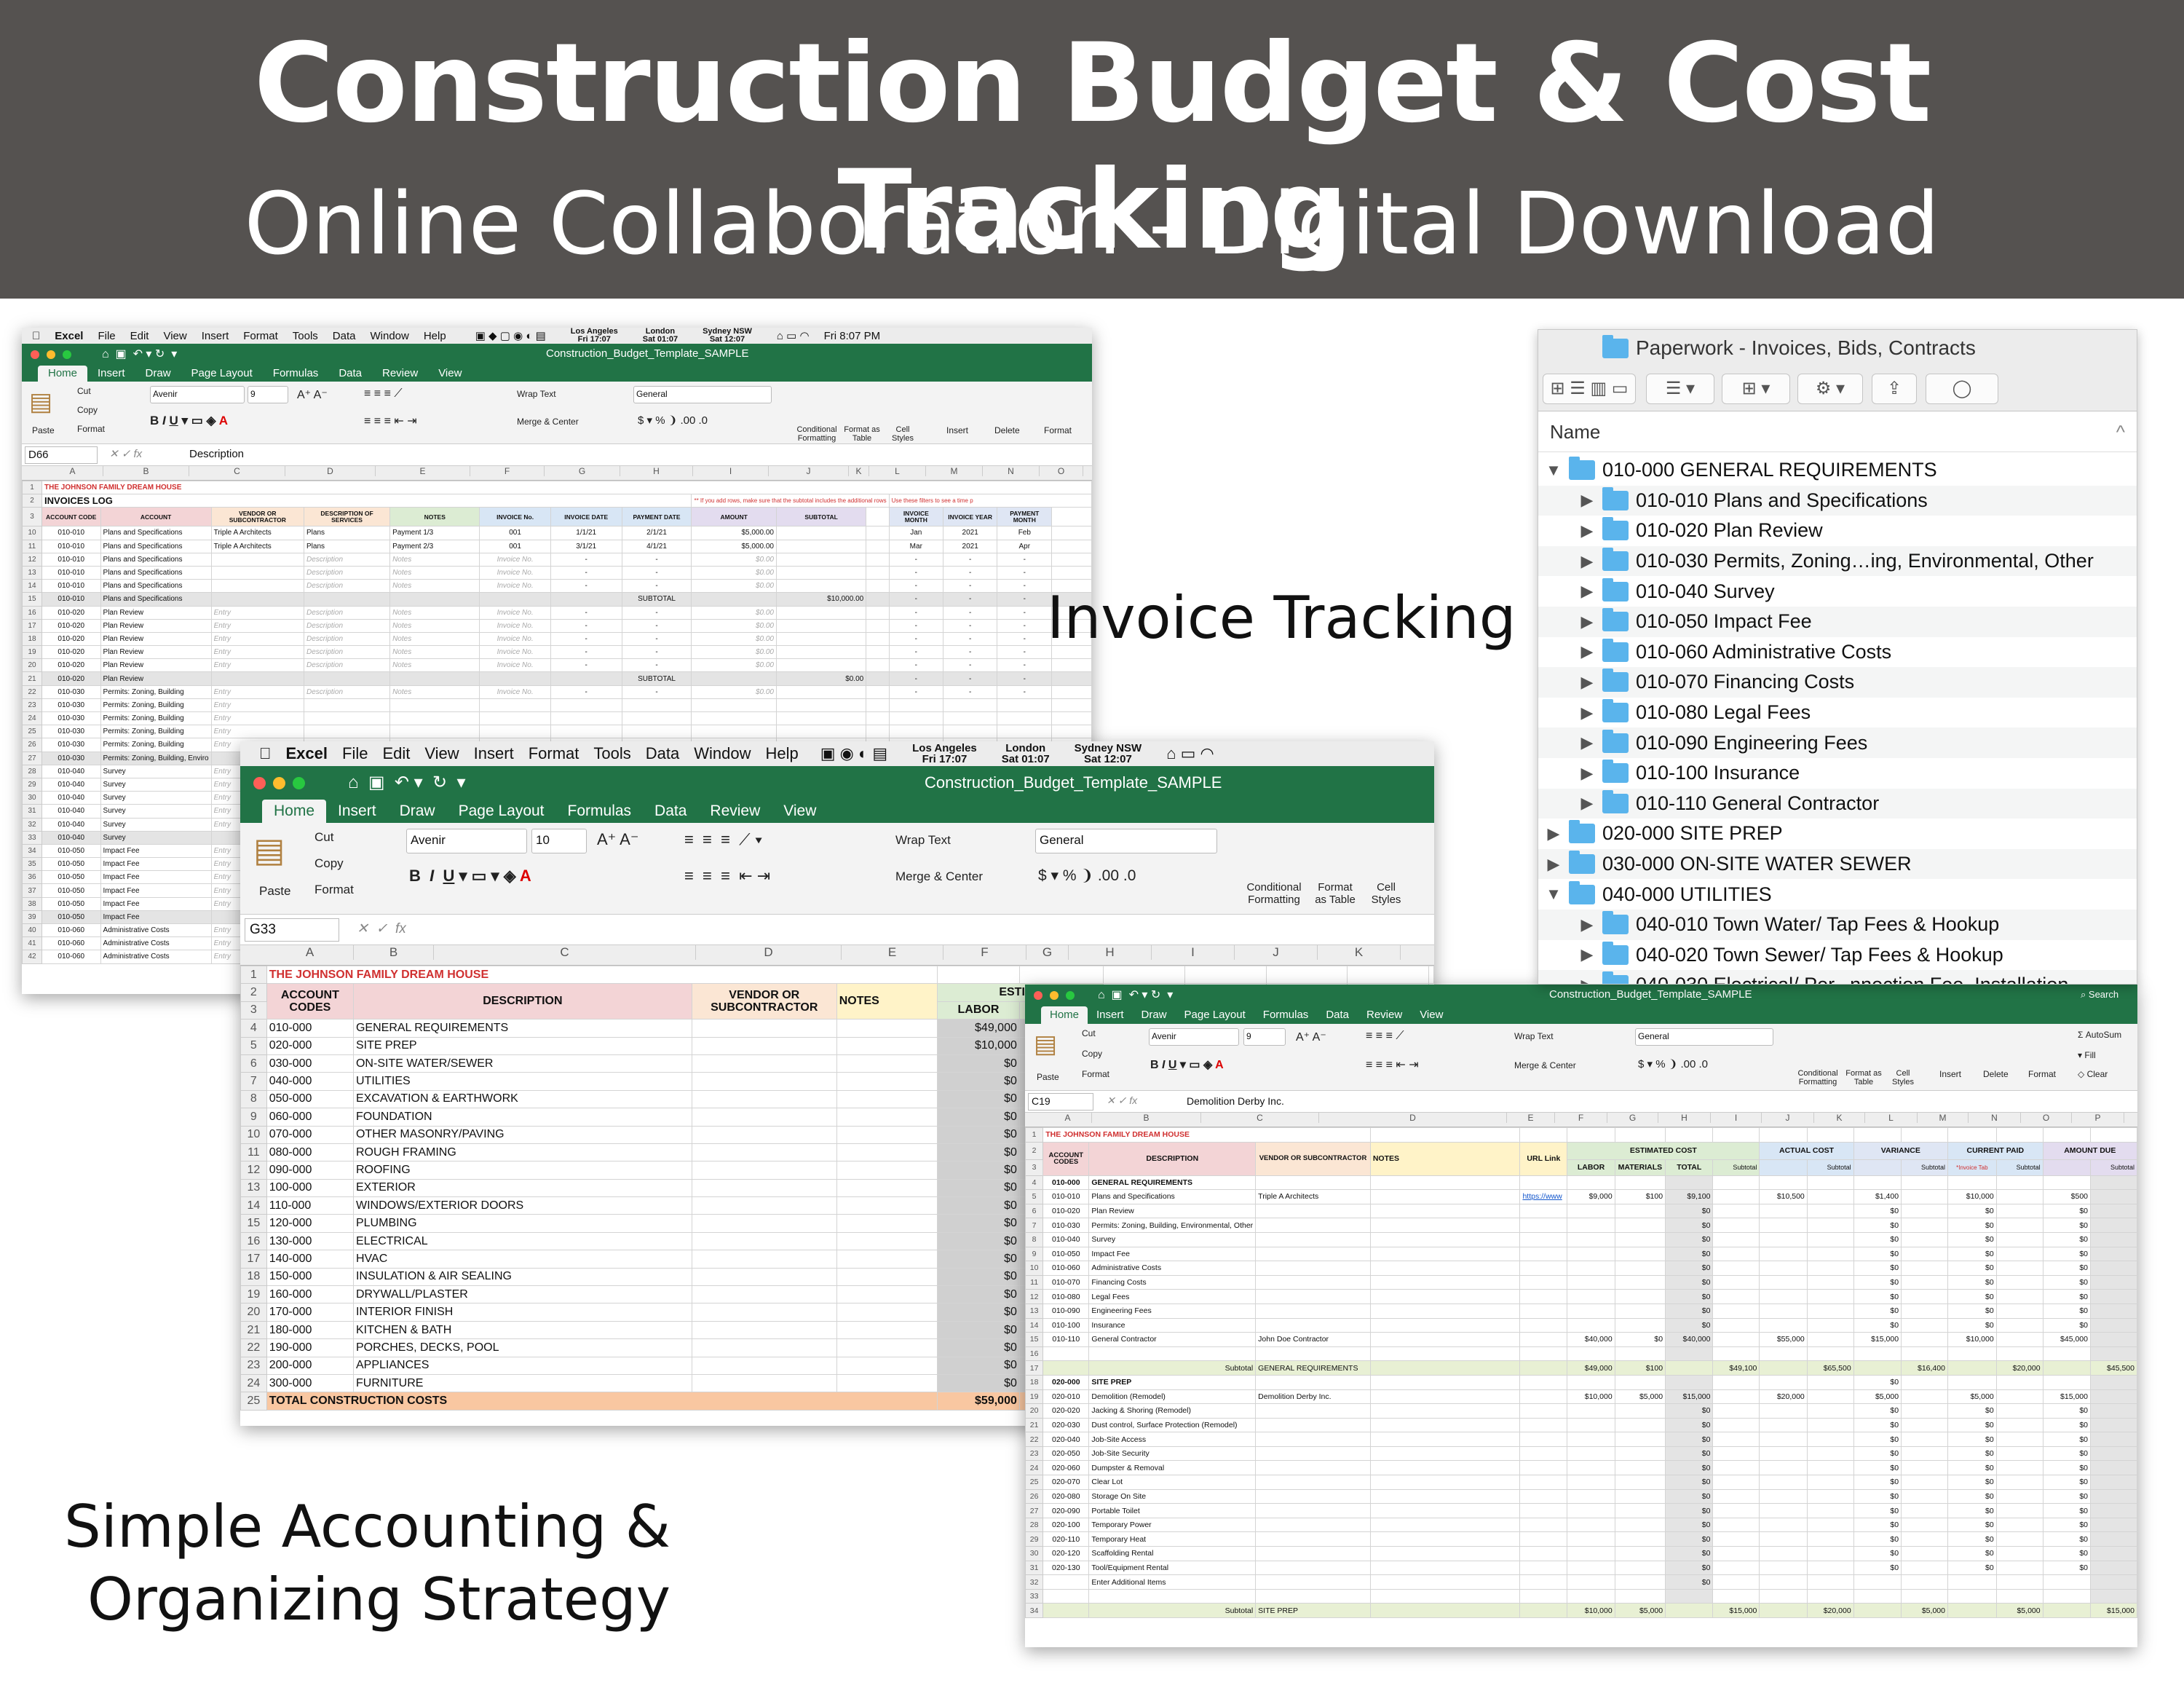 The image size is (2184, 1688). What do you see at coordinates (559, 841) in the screenshot?
I see `font-size-select: 10` at bounding box center [559, 841].